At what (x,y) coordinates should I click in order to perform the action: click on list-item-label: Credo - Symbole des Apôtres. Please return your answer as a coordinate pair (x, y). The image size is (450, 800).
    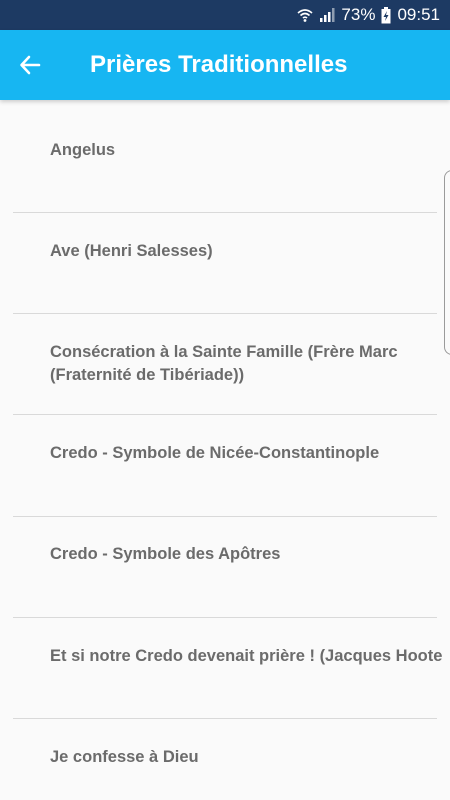
    Looking at the image, I should click on (165, 554).